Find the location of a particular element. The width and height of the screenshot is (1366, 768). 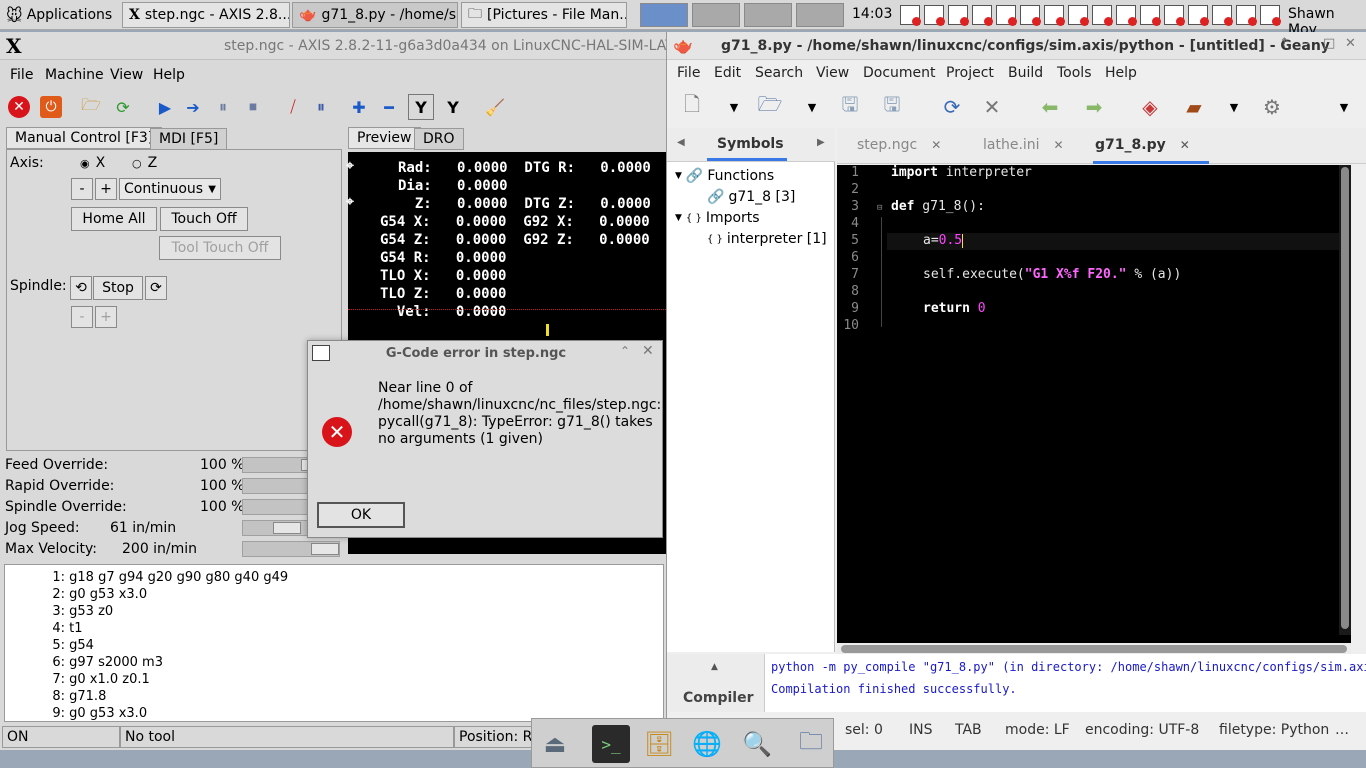

open-button: 🗁 is located at coordinates (91, 107).